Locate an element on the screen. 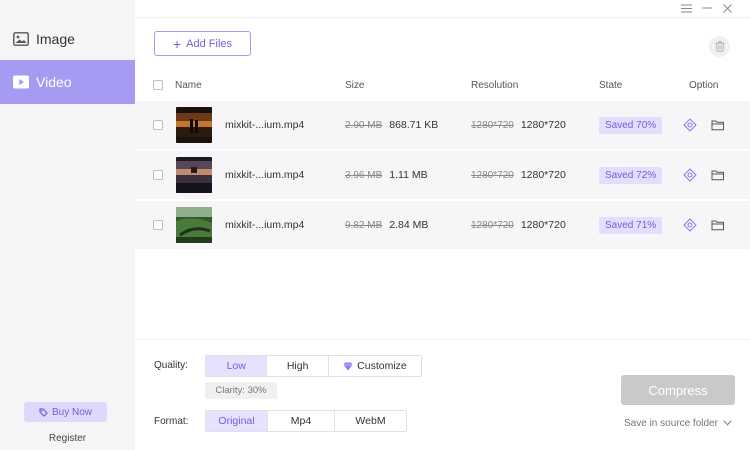 This screenshot has width=750, height=450. compressed-size: 1.11 MB is located at coordinates (408, 175).